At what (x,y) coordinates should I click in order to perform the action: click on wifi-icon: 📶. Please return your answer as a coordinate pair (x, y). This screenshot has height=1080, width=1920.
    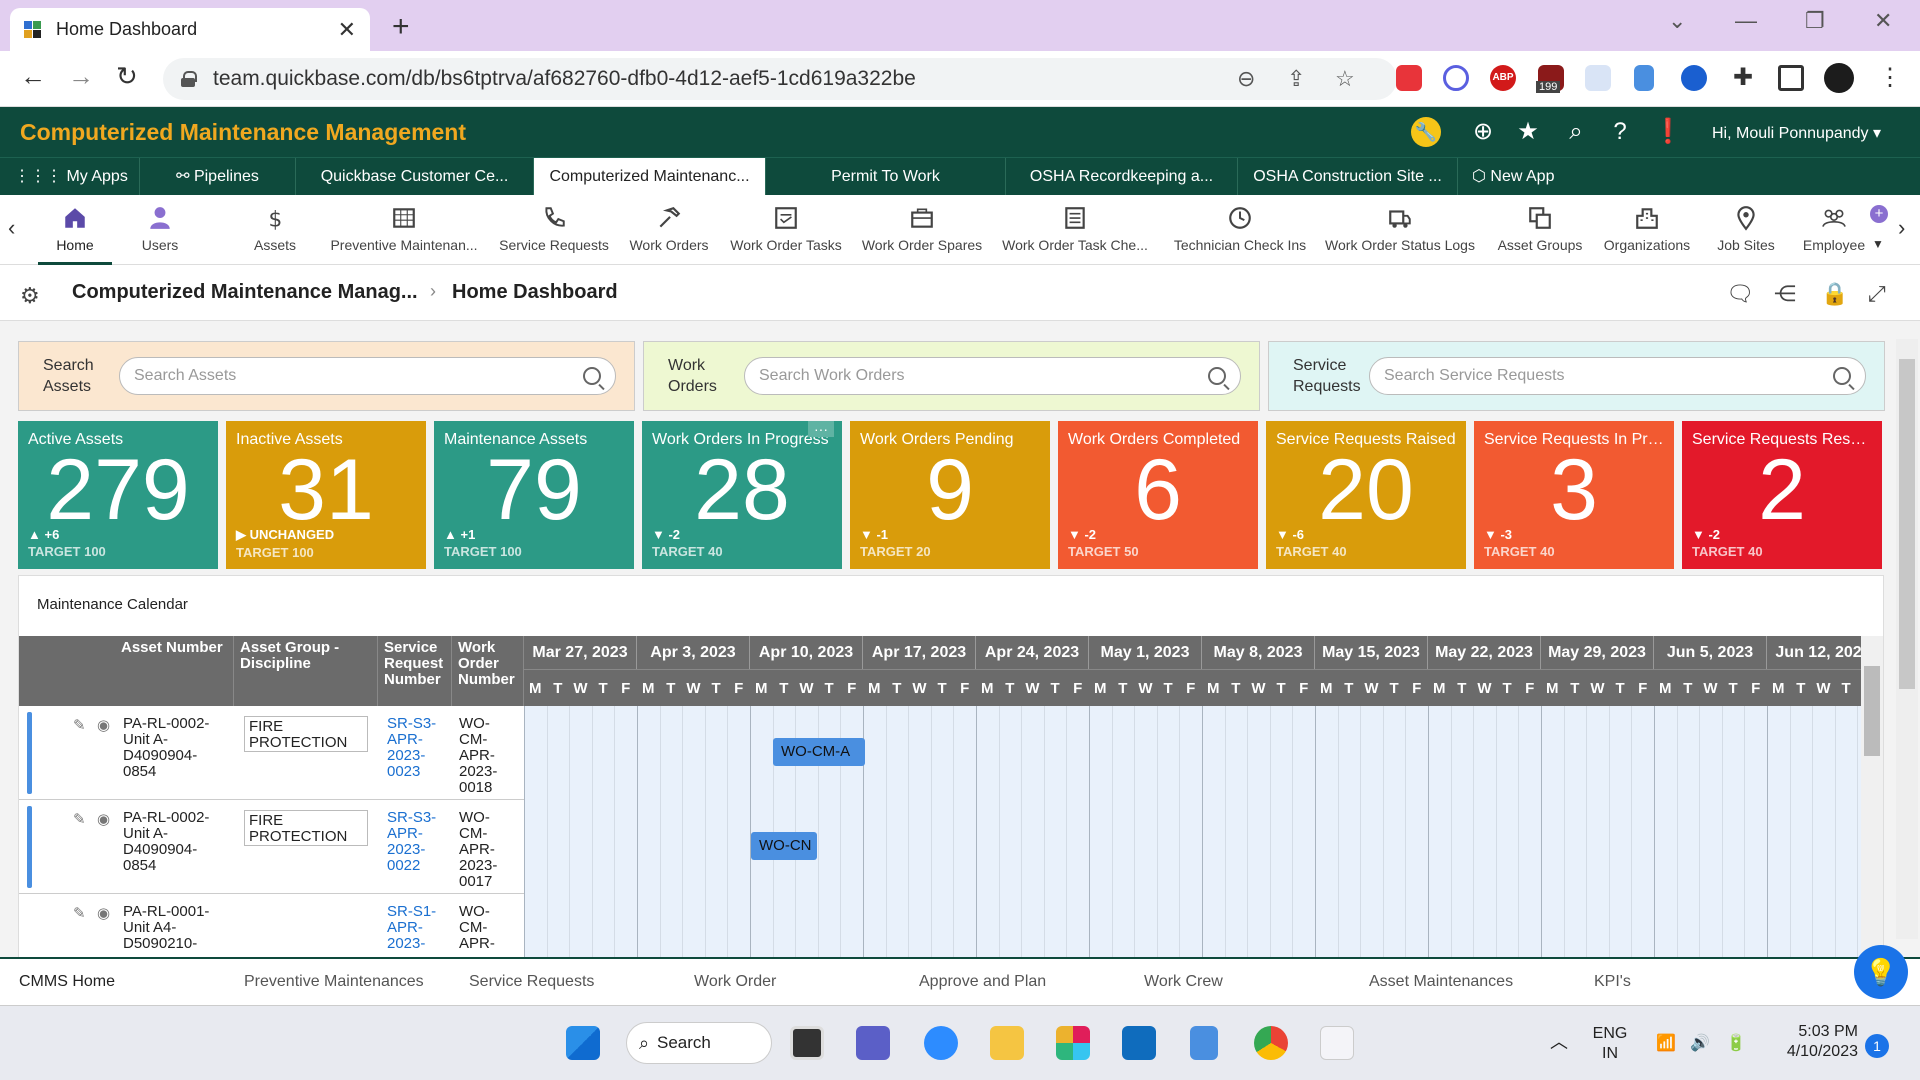
    Looking at the image, I should click on (1666, 1044).